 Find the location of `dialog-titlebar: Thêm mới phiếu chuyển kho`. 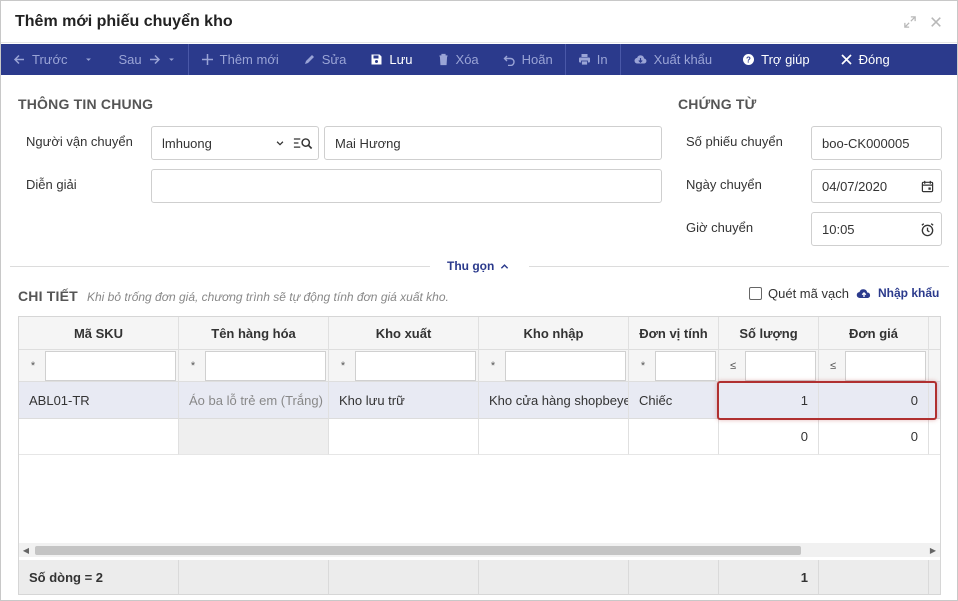

dialog-titlebar: Thêm mới phiếu chuyển kho is located at coordinates (479, 22).